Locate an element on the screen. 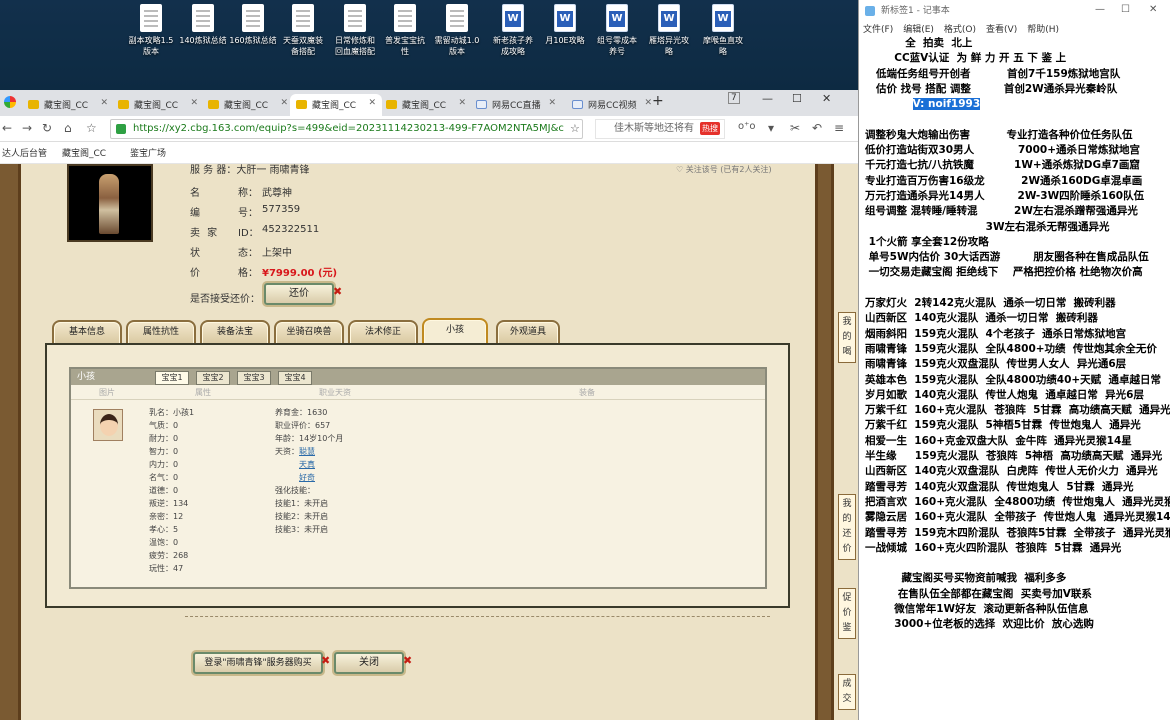 Image resolution: width=1170 pixels, height=720 pixels. talent-link: 好奇 is located at coordinates (307, 477).